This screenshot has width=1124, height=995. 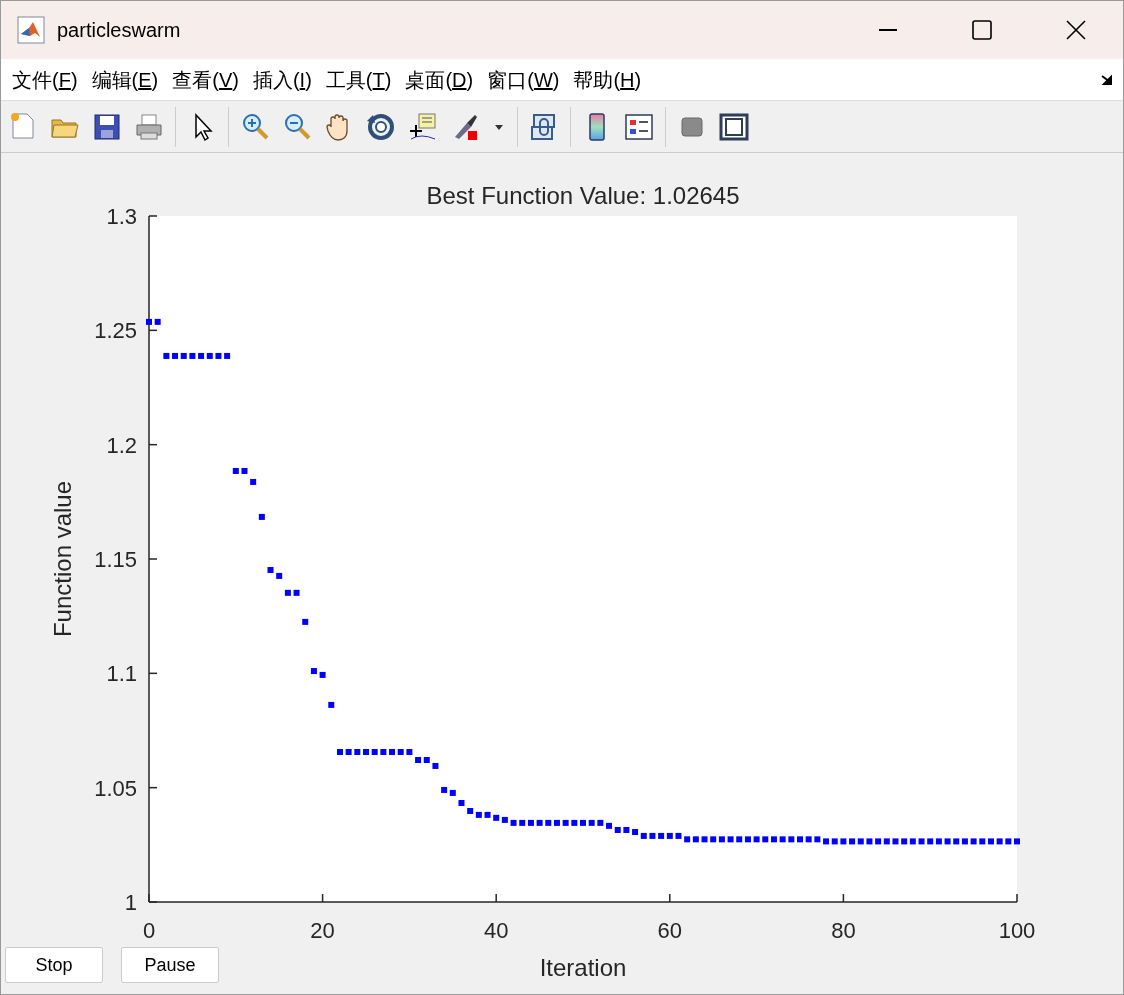 What do you see at coordinates (31, 30) in the screenshot?
I see `app-logo-icon` at bounding box center [31, 30].